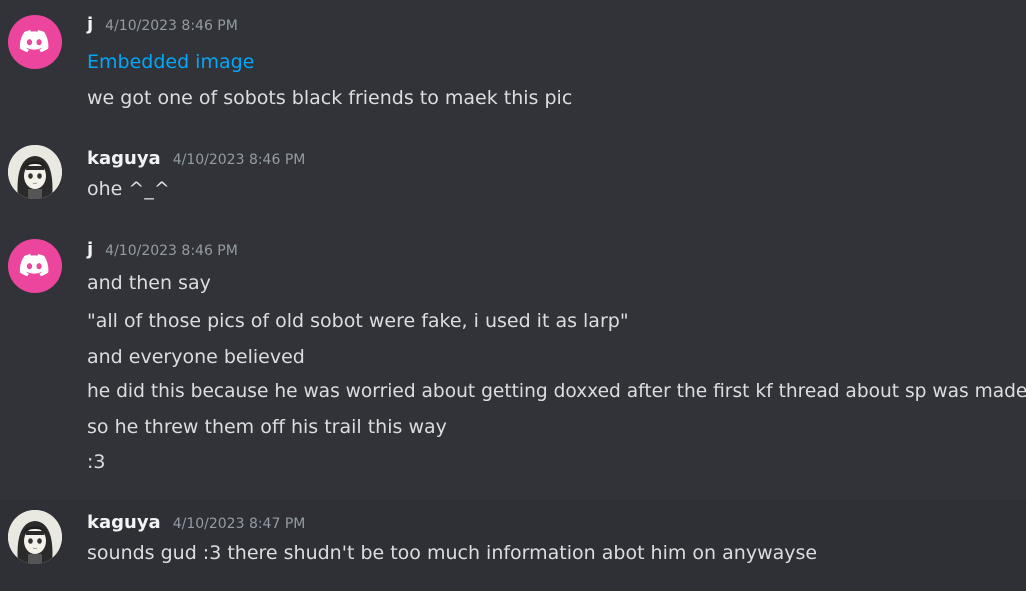 This screenshot has width=1026, height=591. Describe the element at coordinates (170, 62) in the screenshot. I see `embedded-image-link: Embedded image` at that location.